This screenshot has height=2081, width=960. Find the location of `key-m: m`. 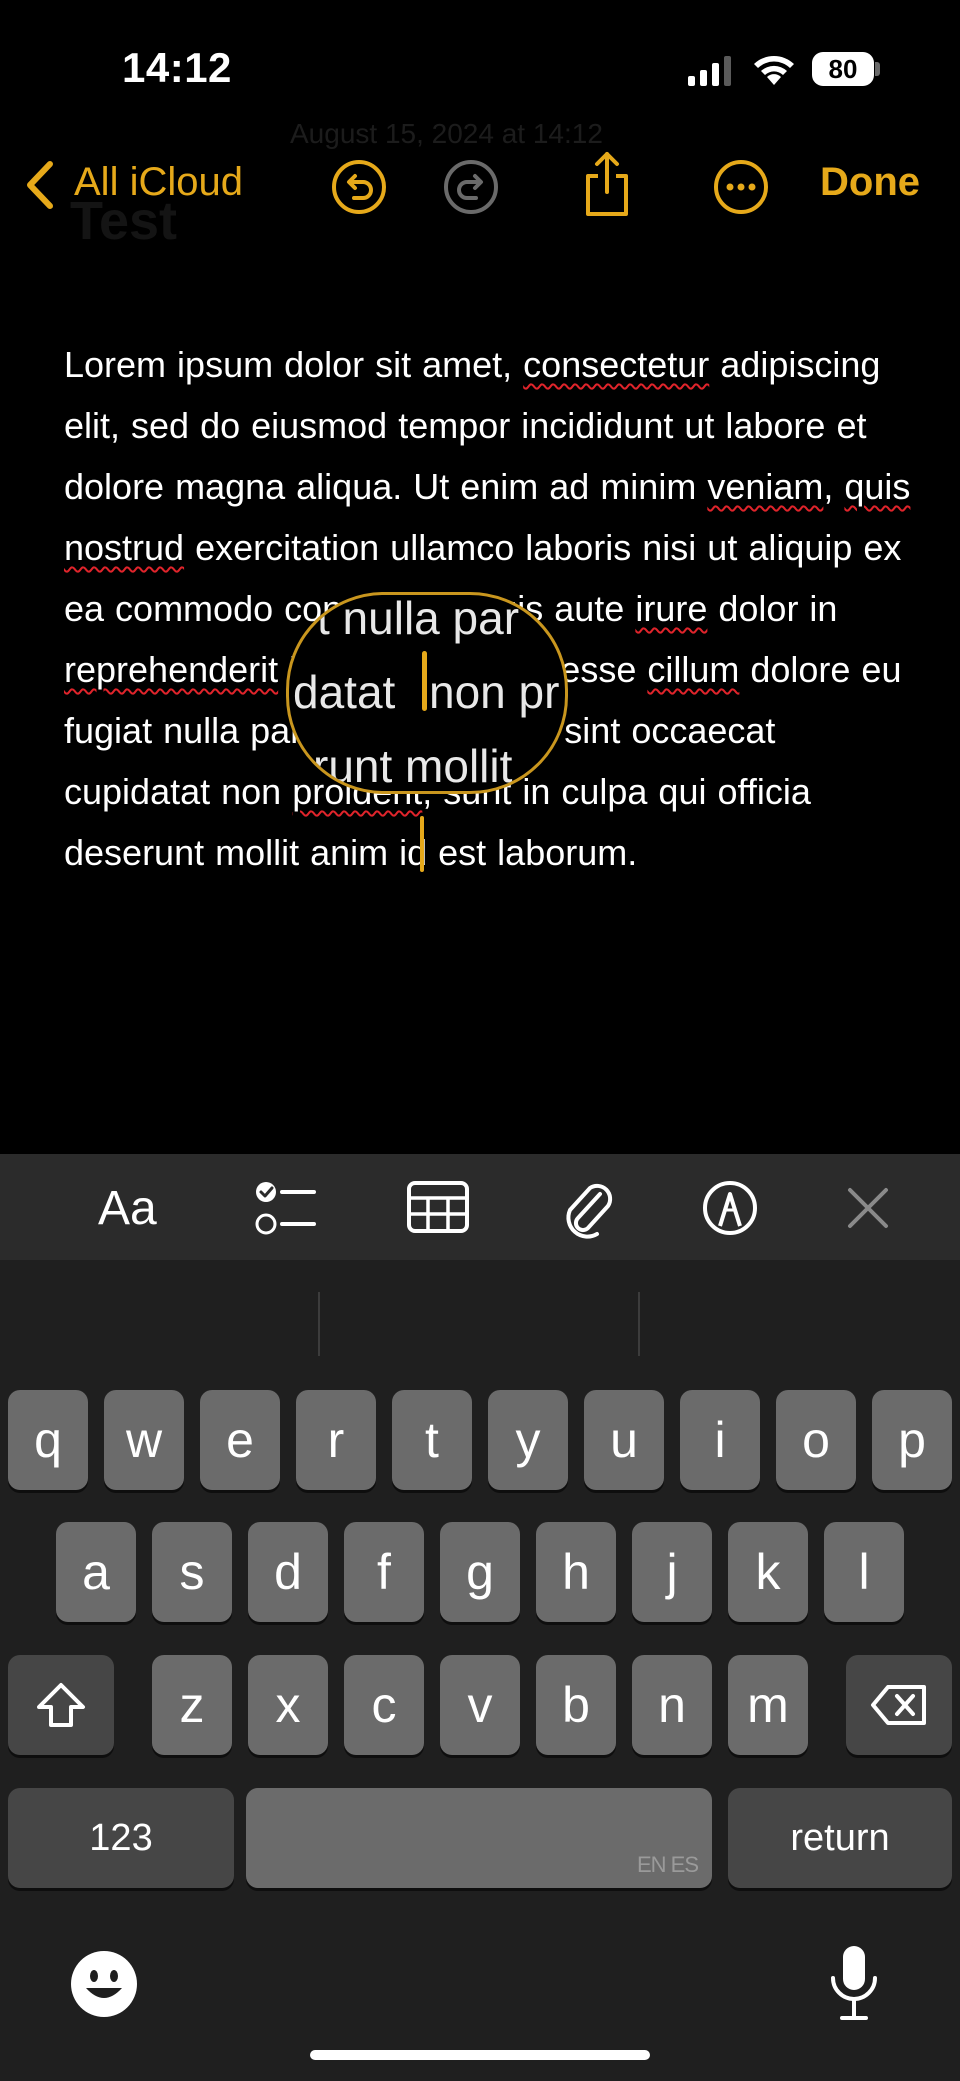

key-m: m is located at coordinates (768, 1705).